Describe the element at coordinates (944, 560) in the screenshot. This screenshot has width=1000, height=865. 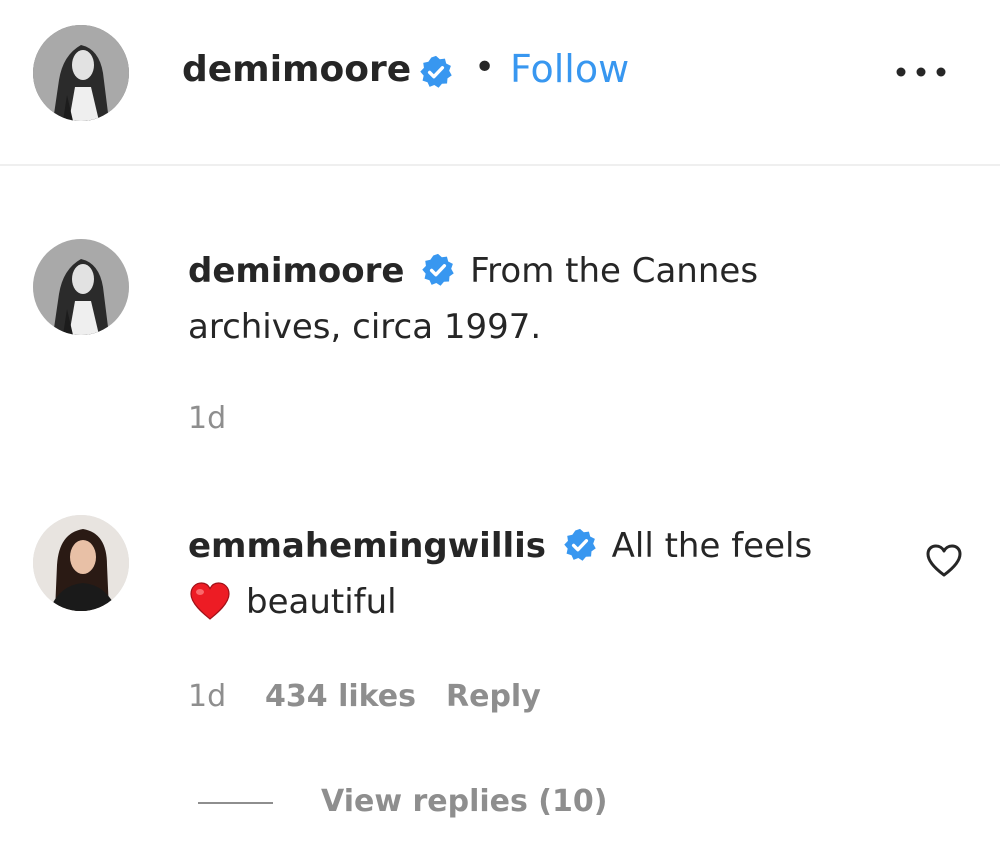
I see `like-heart-icon` at that location.